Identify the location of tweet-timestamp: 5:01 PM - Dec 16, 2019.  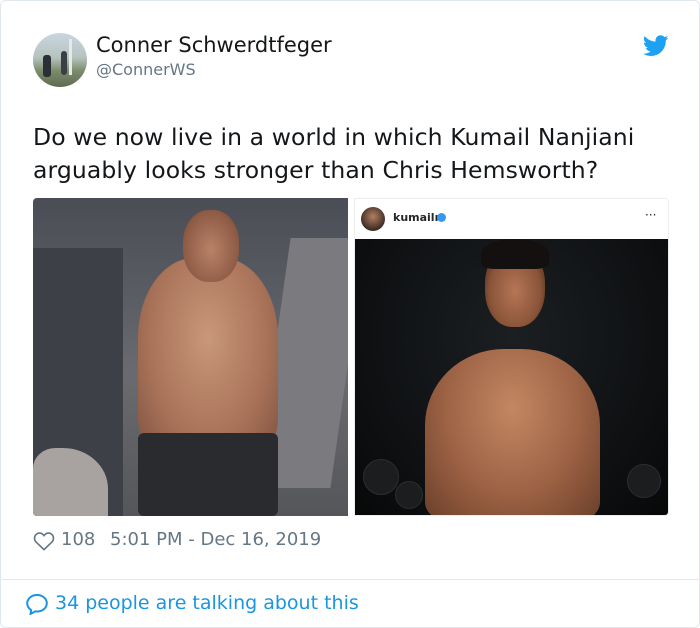
(215, 539).